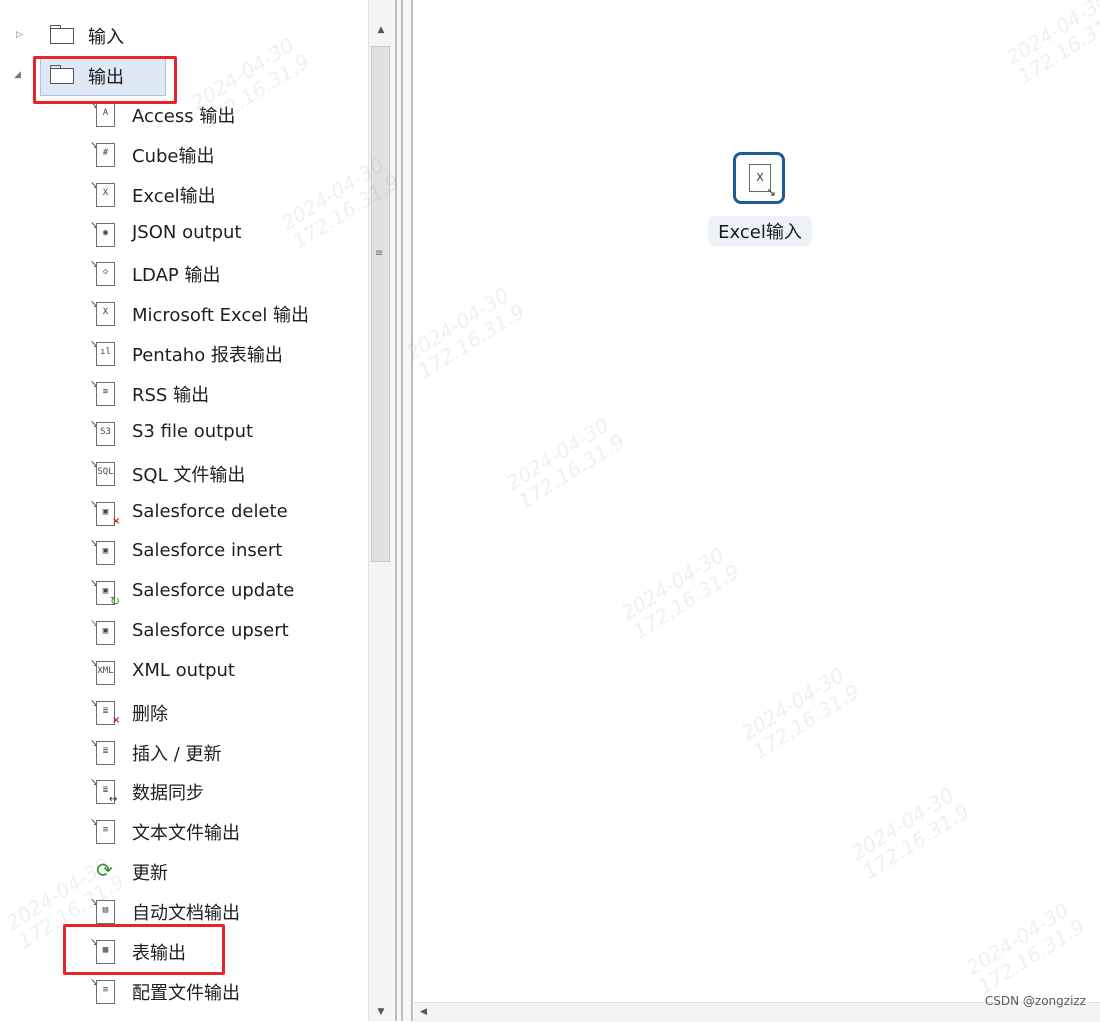 This screenshot has width=1100, height=1022. I want to click on tree-item-label: Salesforce delete, so click(210, 511).